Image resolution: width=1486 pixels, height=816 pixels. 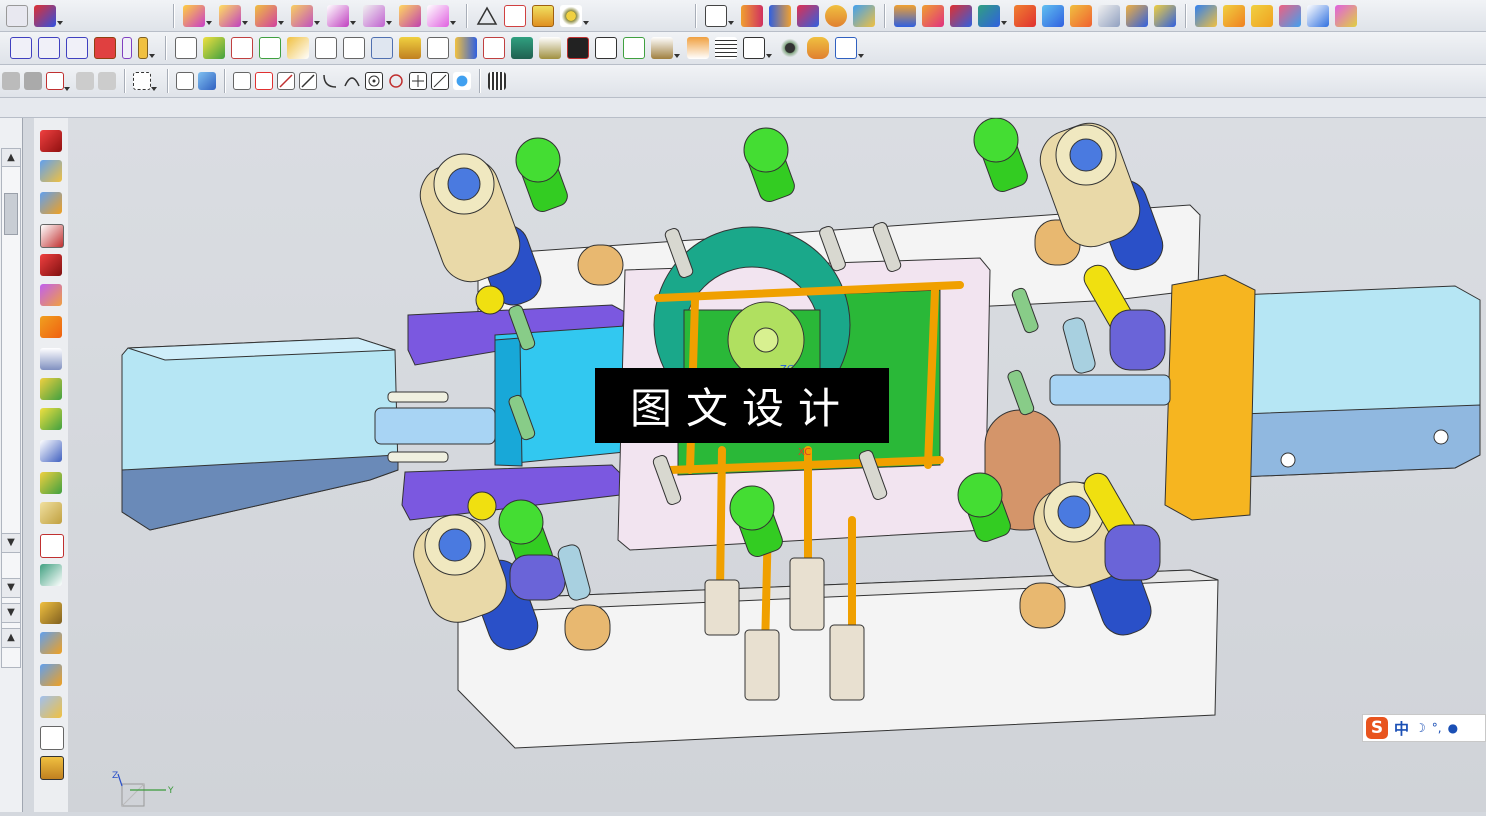 I want to click on measure-icon, so click(x=466, y=48).